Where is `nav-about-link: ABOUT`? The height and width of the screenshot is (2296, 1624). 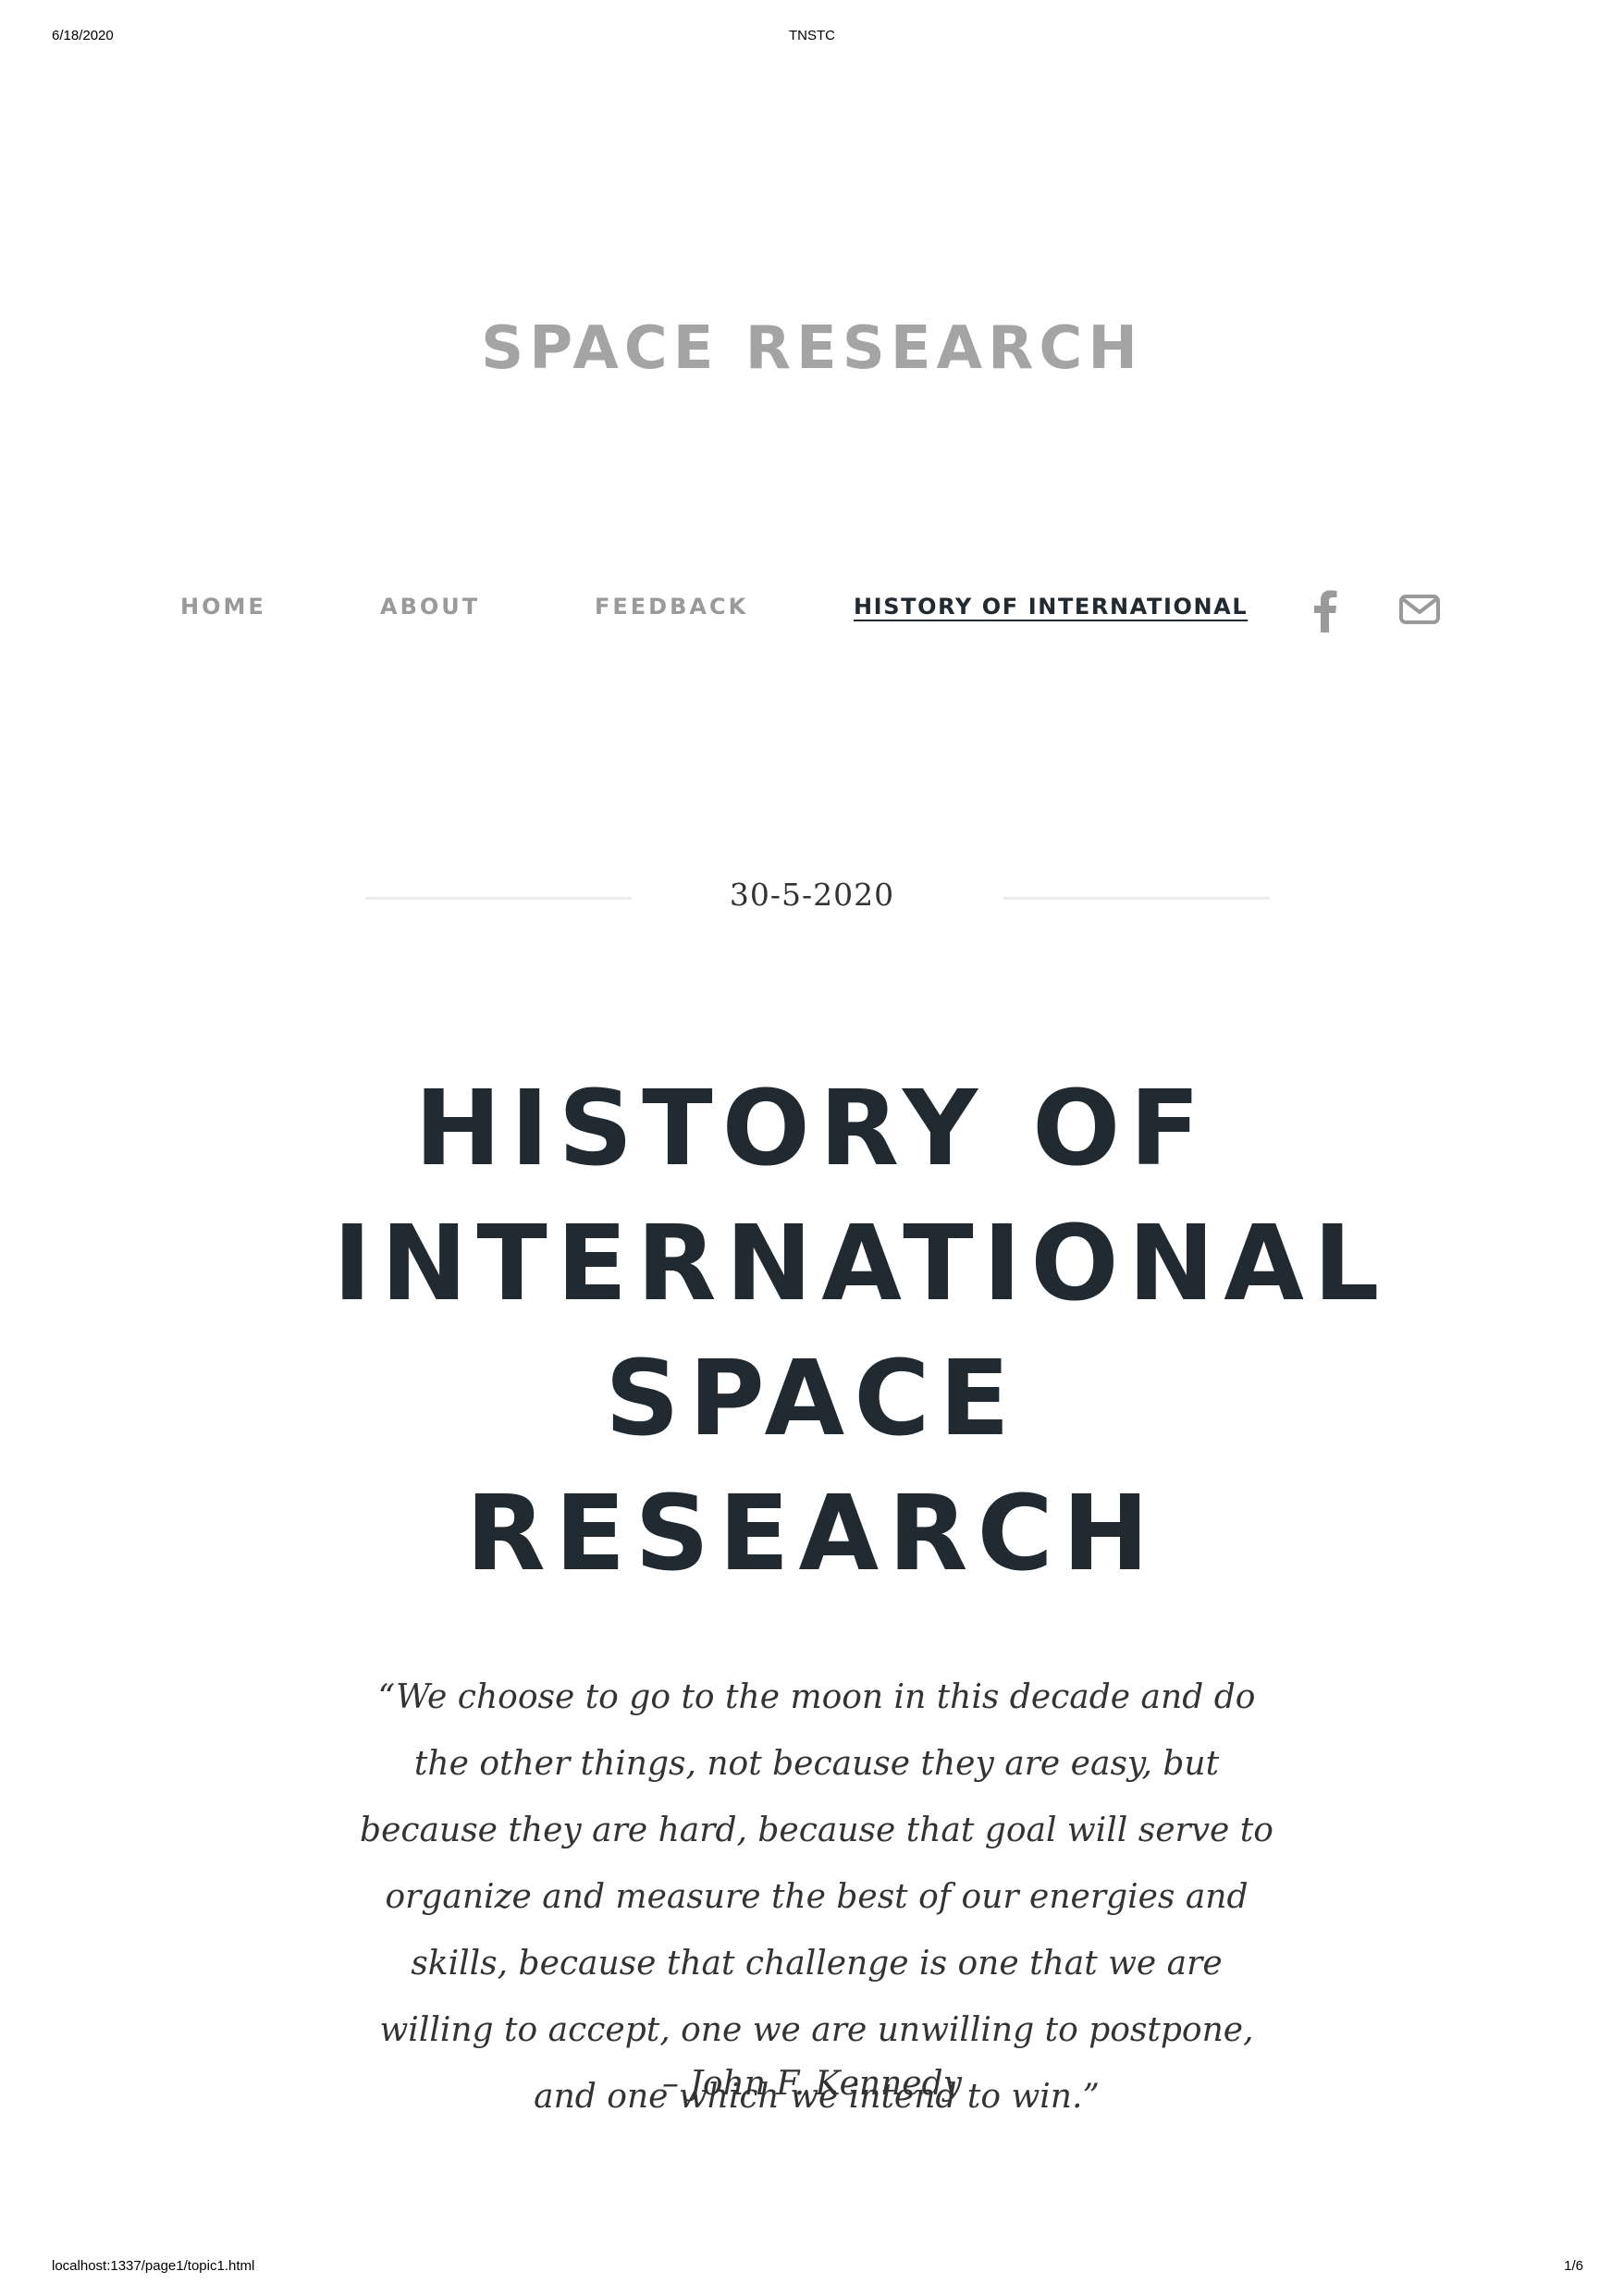 nav-about-link: ABOUT is located at coordinates (430, 607).